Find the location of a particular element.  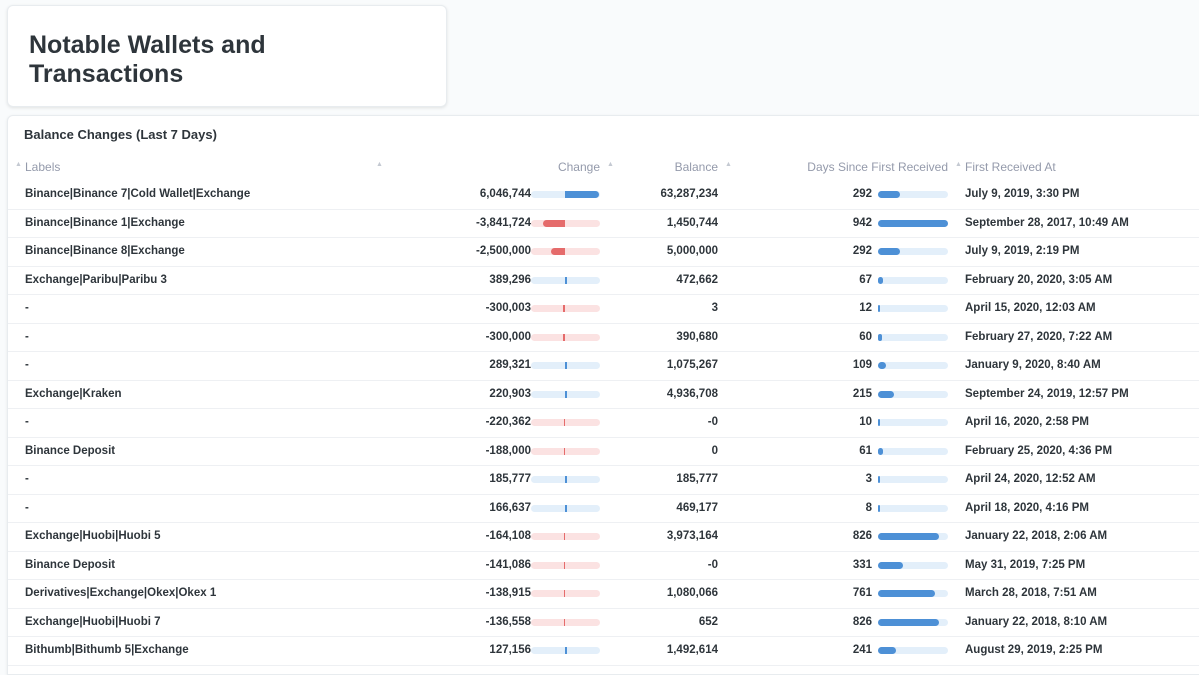

balance-cell: 1,075,267 is located at coordinates (692, 365).